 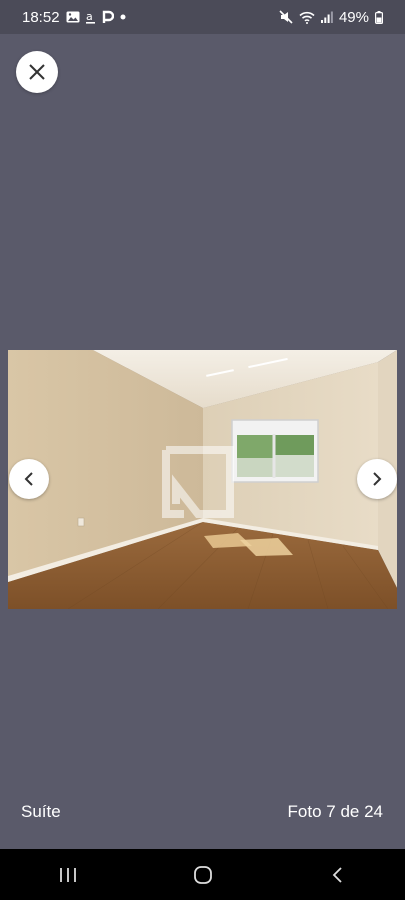 I want to click on status-right: 49%, so click(x=331, y=17).